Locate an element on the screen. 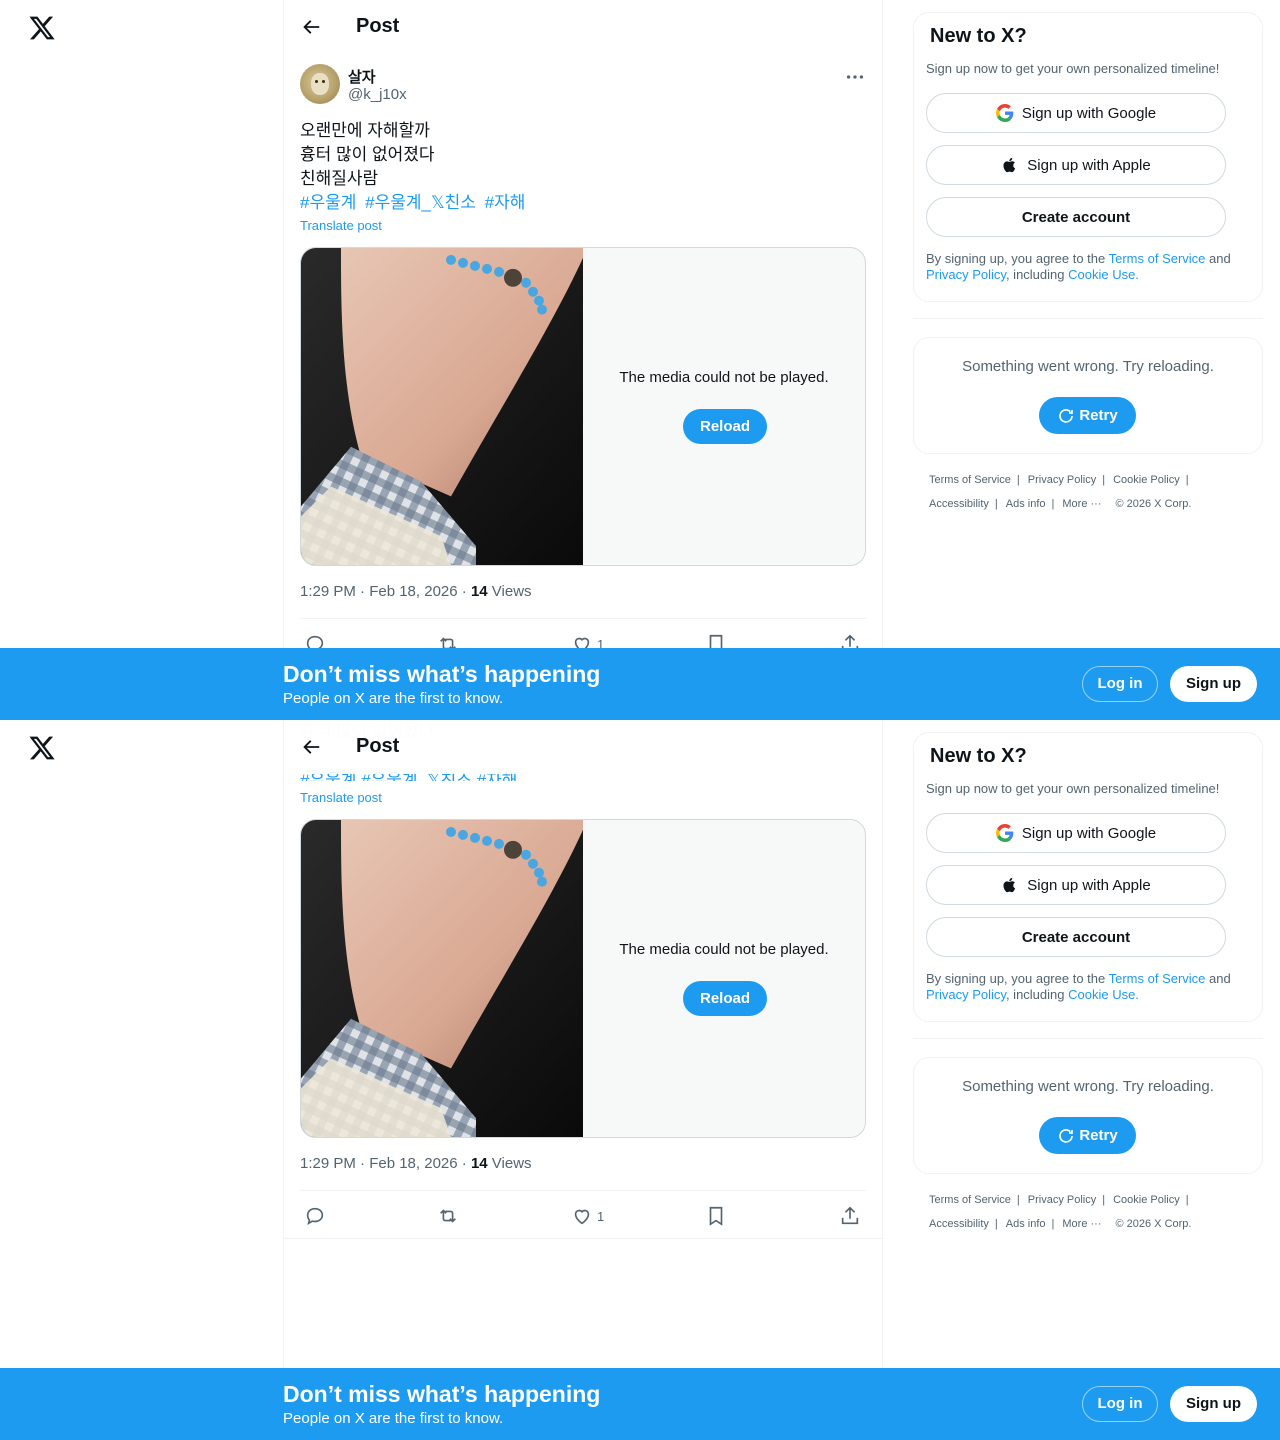  apple-signup-label: Sign up with Apple is located at coordinates (1089, 165).